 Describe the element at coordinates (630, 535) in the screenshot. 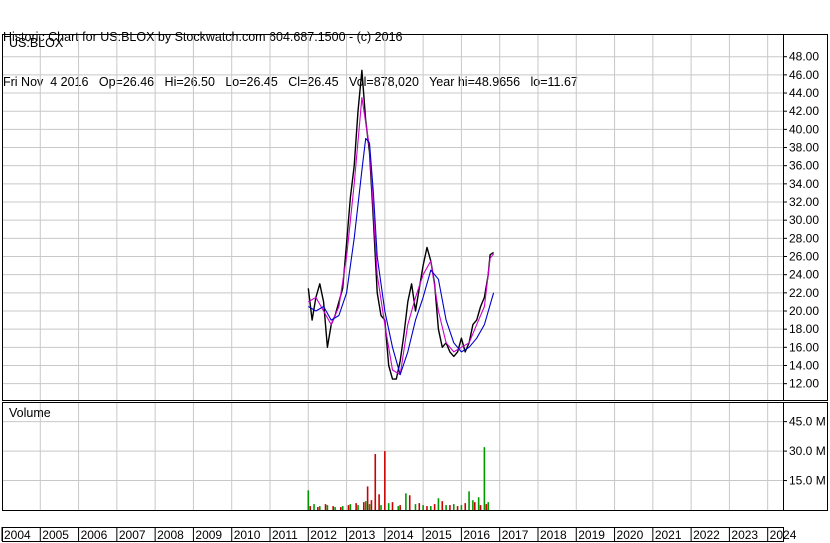

I see `x-tick-label: 2020` at that location.